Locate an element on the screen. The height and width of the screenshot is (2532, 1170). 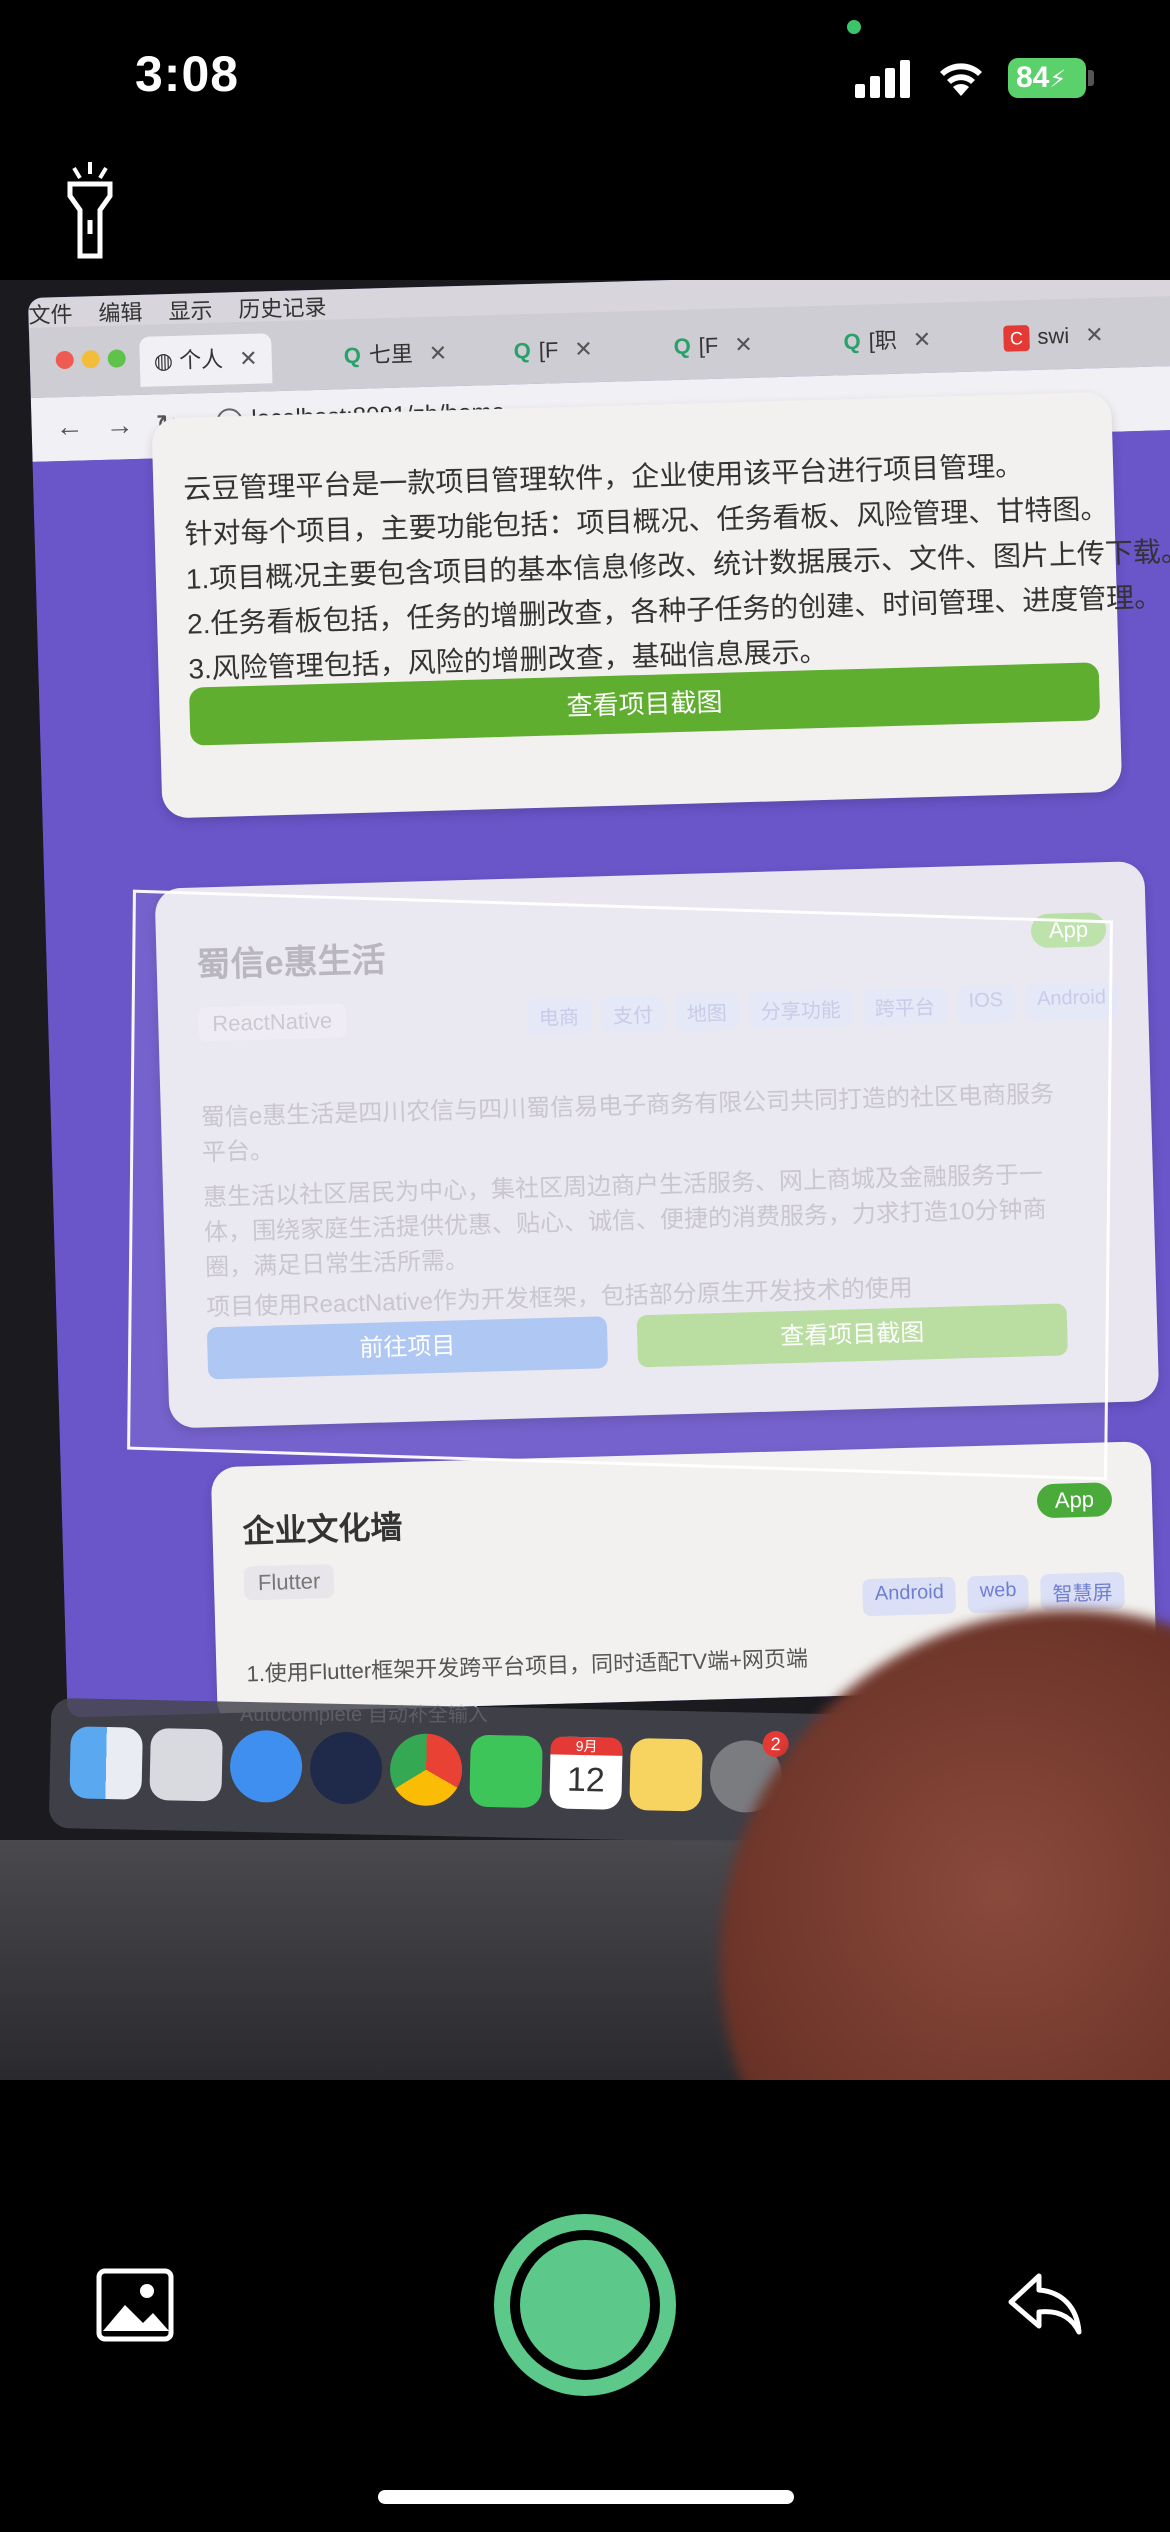
menu-file: 文件 is located at coordinates (50, 313).